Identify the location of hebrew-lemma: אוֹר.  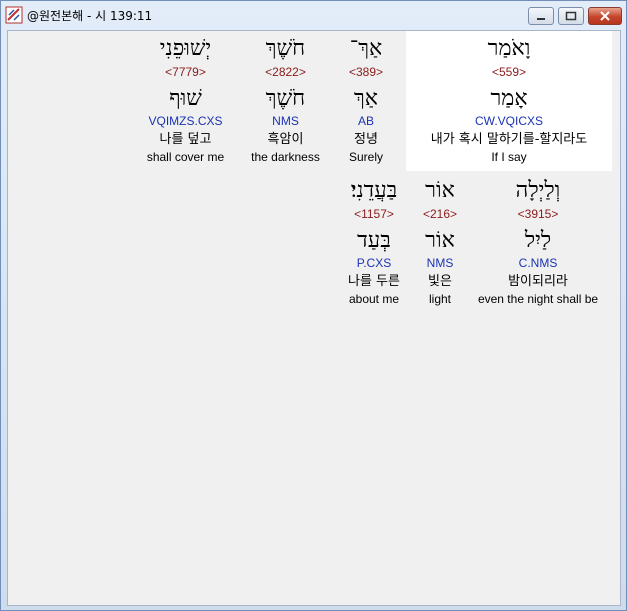
(440, 240).